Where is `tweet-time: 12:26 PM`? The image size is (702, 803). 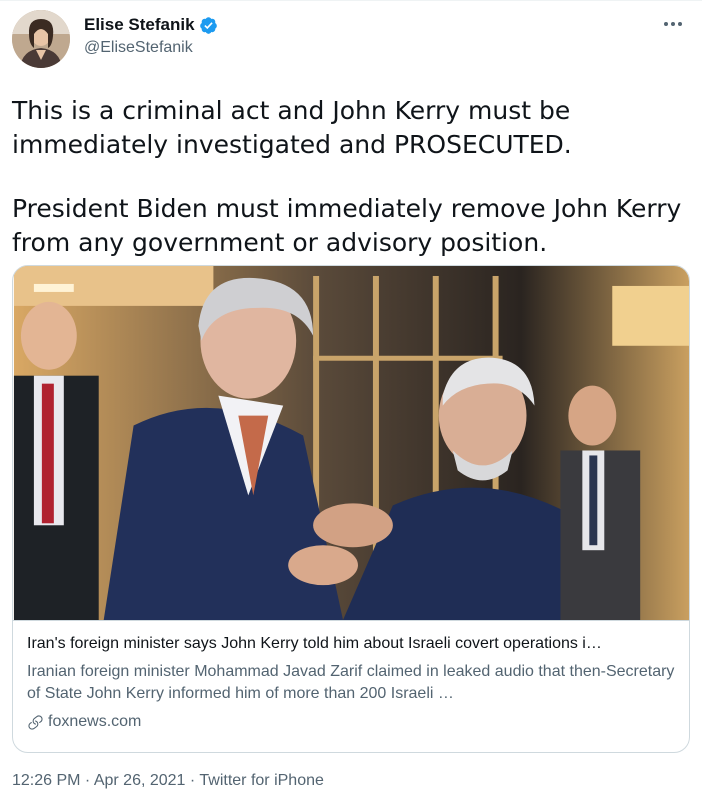
tweet-time: 12:26 PM is located at coordinates (46, 780).